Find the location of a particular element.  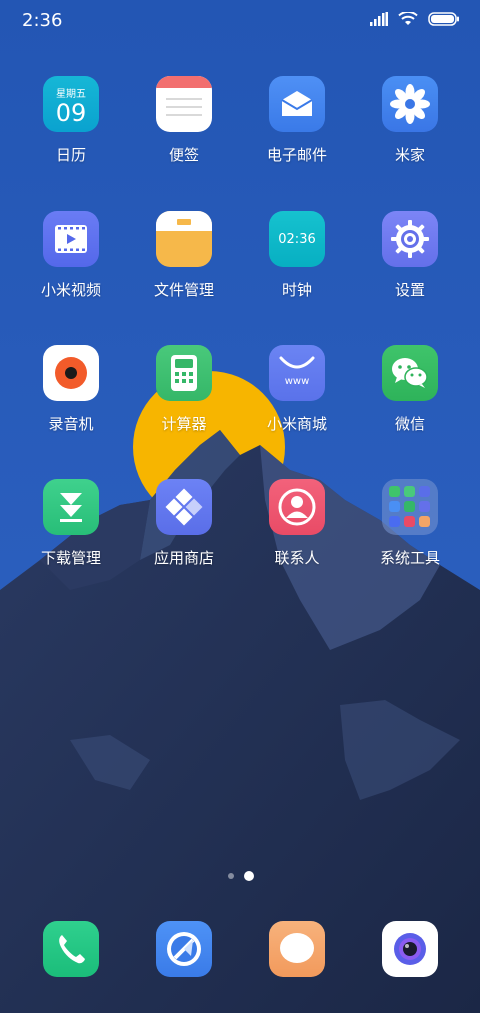

dock-camera is located at coordinates (410, 949).